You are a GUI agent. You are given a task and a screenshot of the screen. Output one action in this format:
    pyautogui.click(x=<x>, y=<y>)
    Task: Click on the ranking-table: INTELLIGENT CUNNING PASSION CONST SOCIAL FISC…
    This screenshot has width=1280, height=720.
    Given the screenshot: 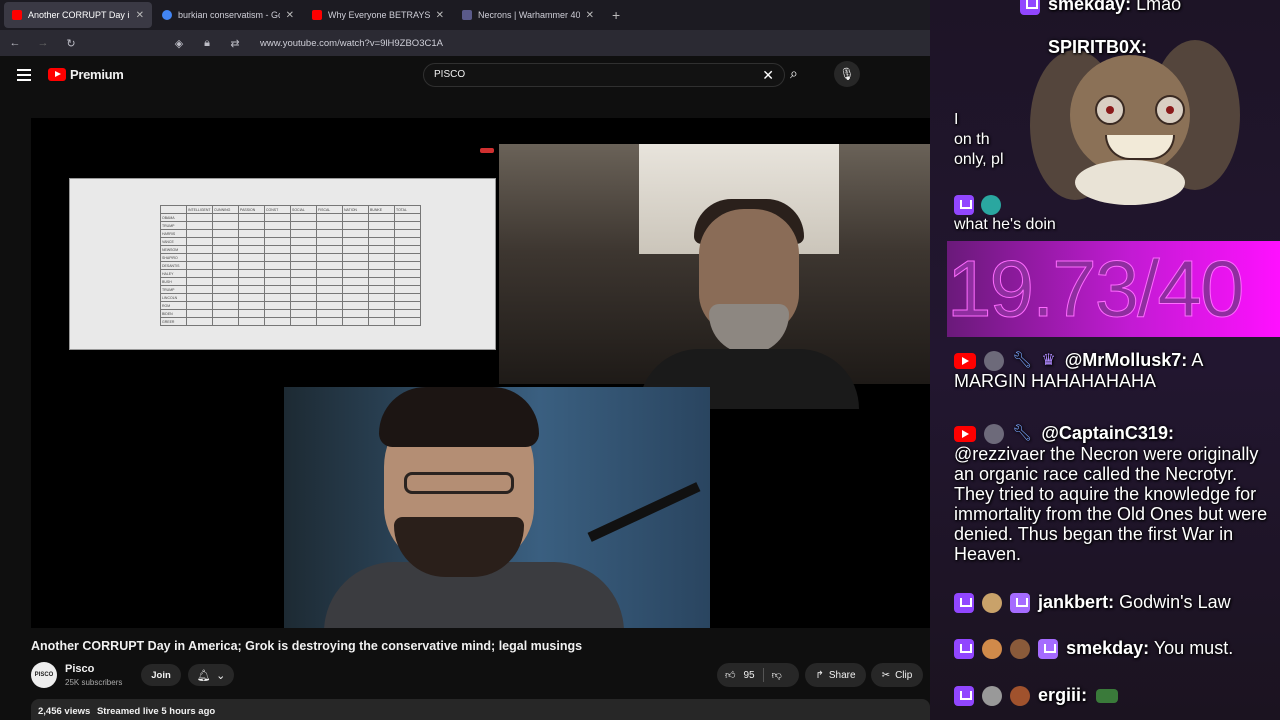 What is the action you would take?
    pyautogui.click(x=290, y=265)
    